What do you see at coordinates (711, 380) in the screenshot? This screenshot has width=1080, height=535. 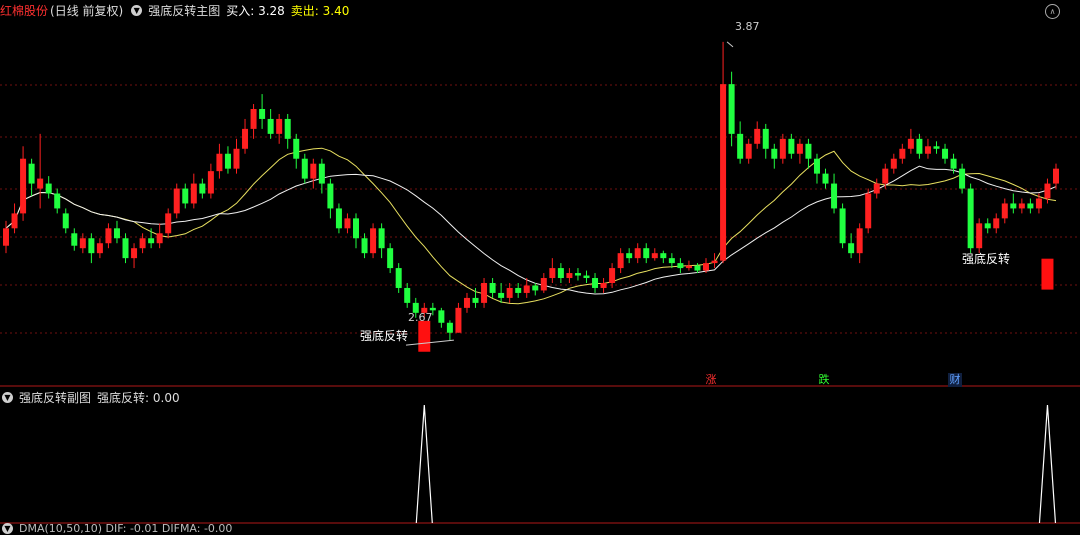 I see `news-badge-rise: 涨` at bounding box center [711, 380].